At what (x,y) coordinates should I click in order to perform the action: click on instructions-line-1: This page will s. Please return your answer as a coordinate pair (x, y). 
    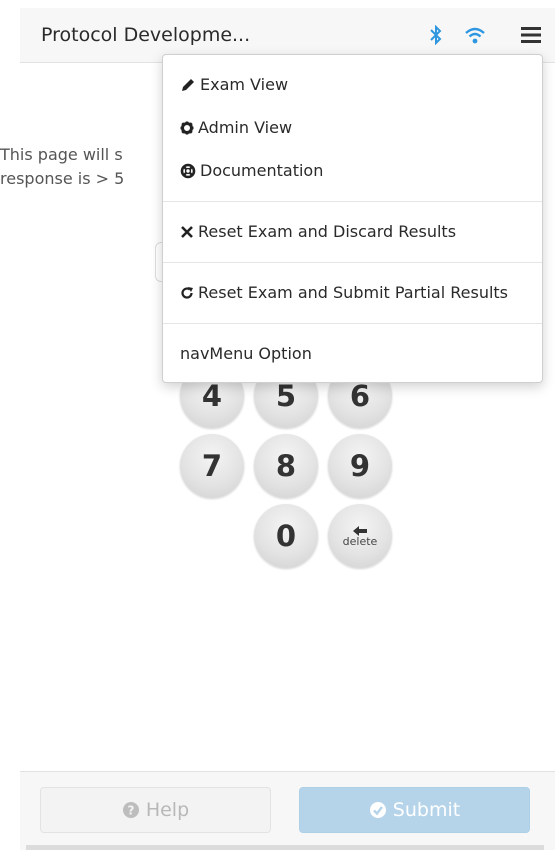
    Looking at the image, I should click on (61, 154).